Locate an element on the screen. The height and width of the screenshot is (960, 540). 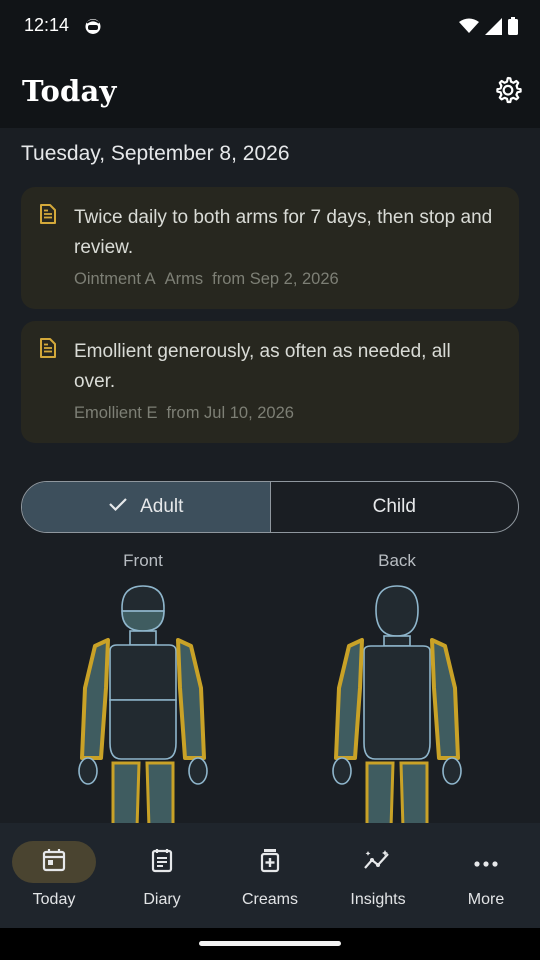
back-torso is located at coordinates (397, 702).